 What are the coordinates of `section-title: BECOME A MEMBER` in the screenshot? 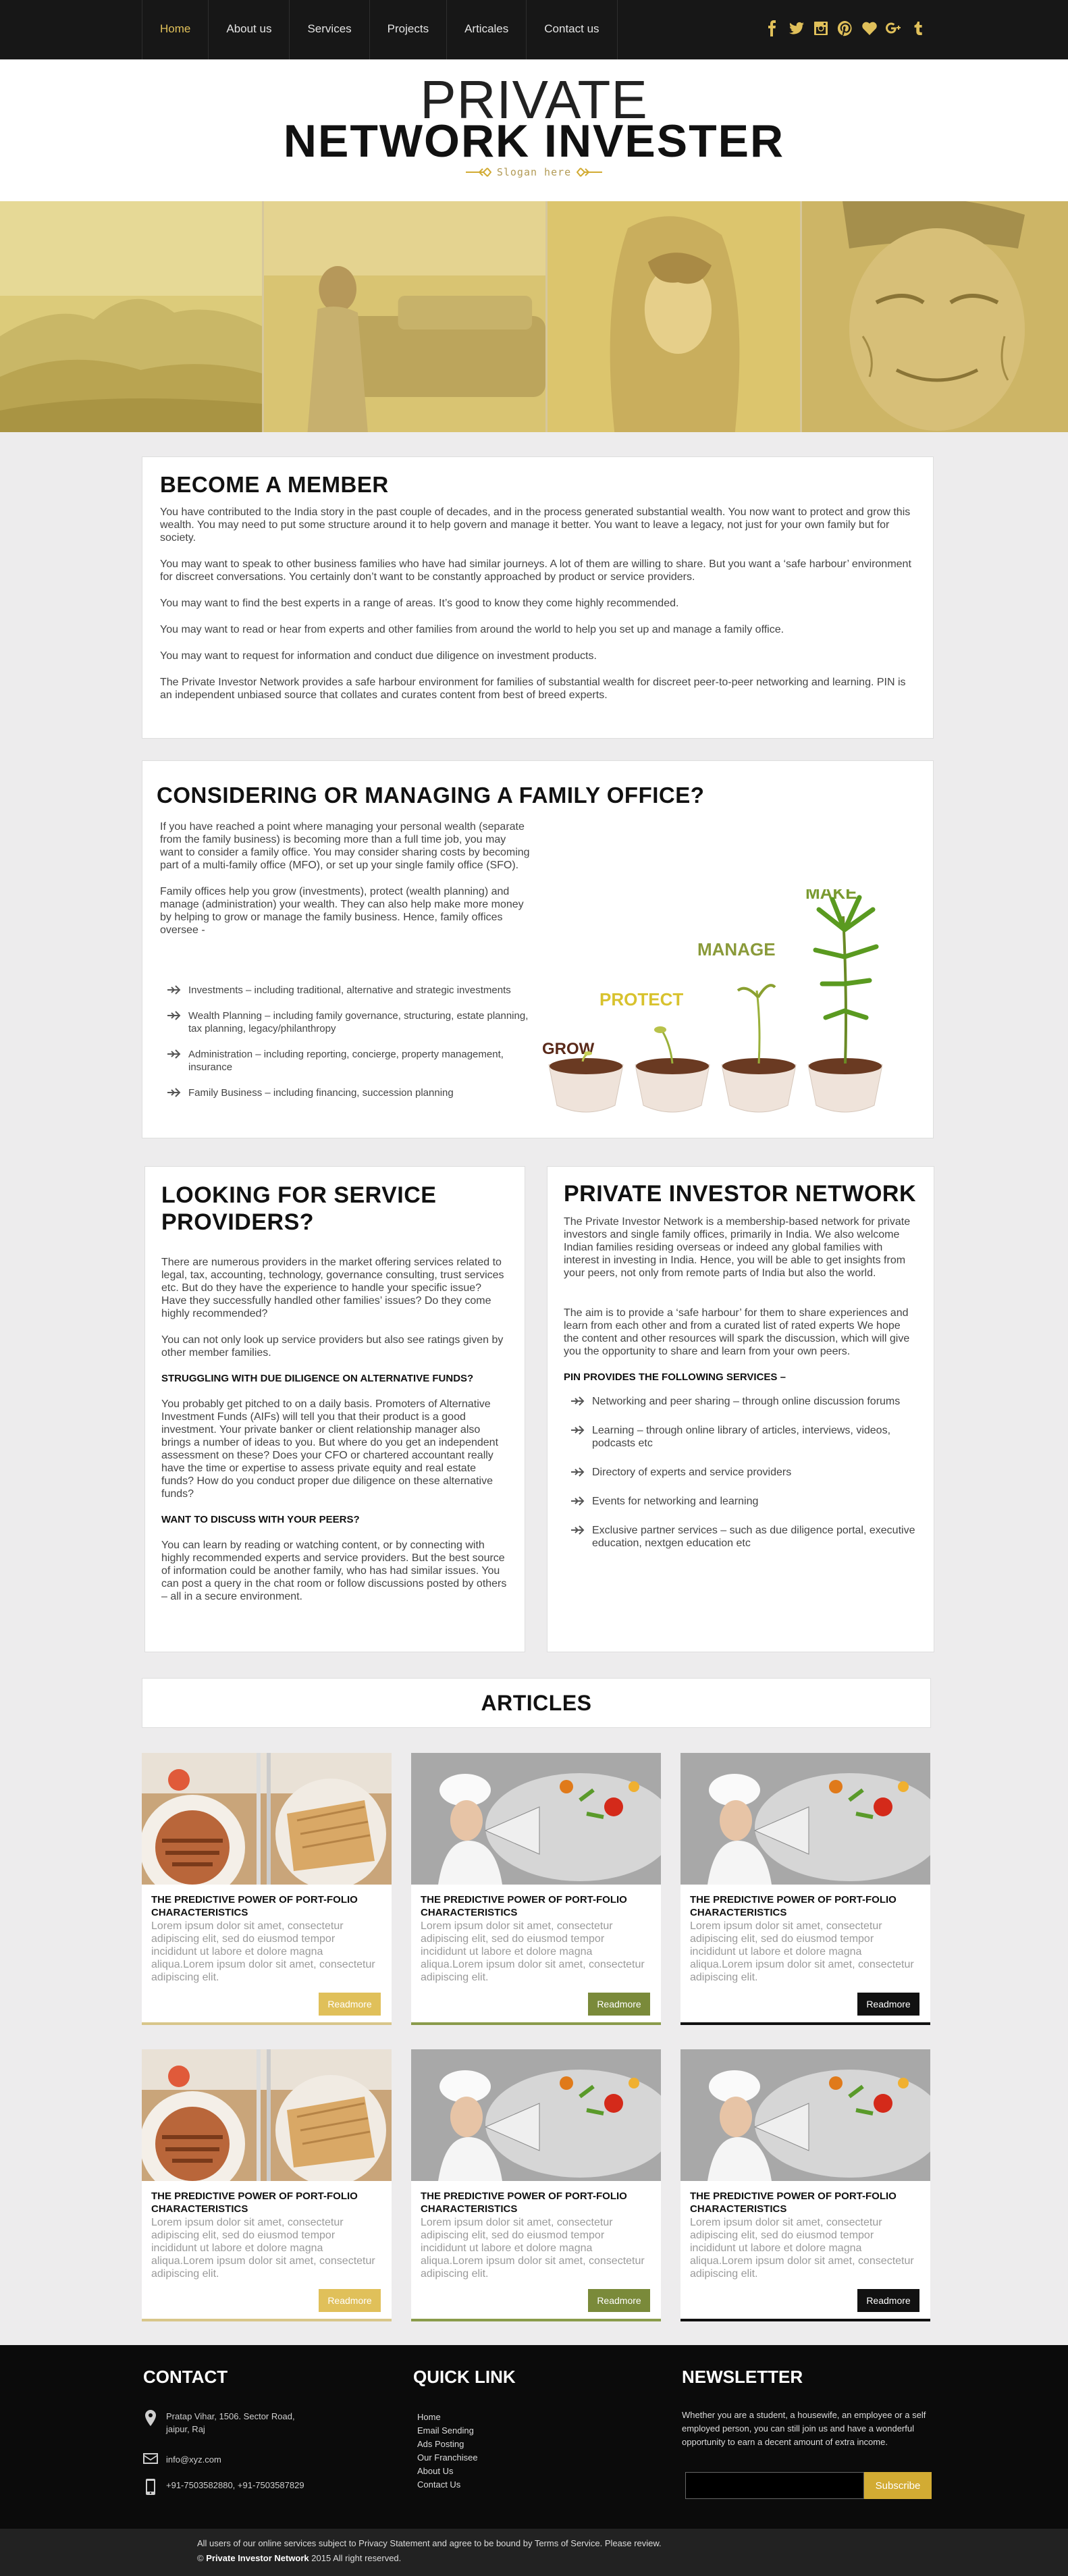 It's located at (274, 485).